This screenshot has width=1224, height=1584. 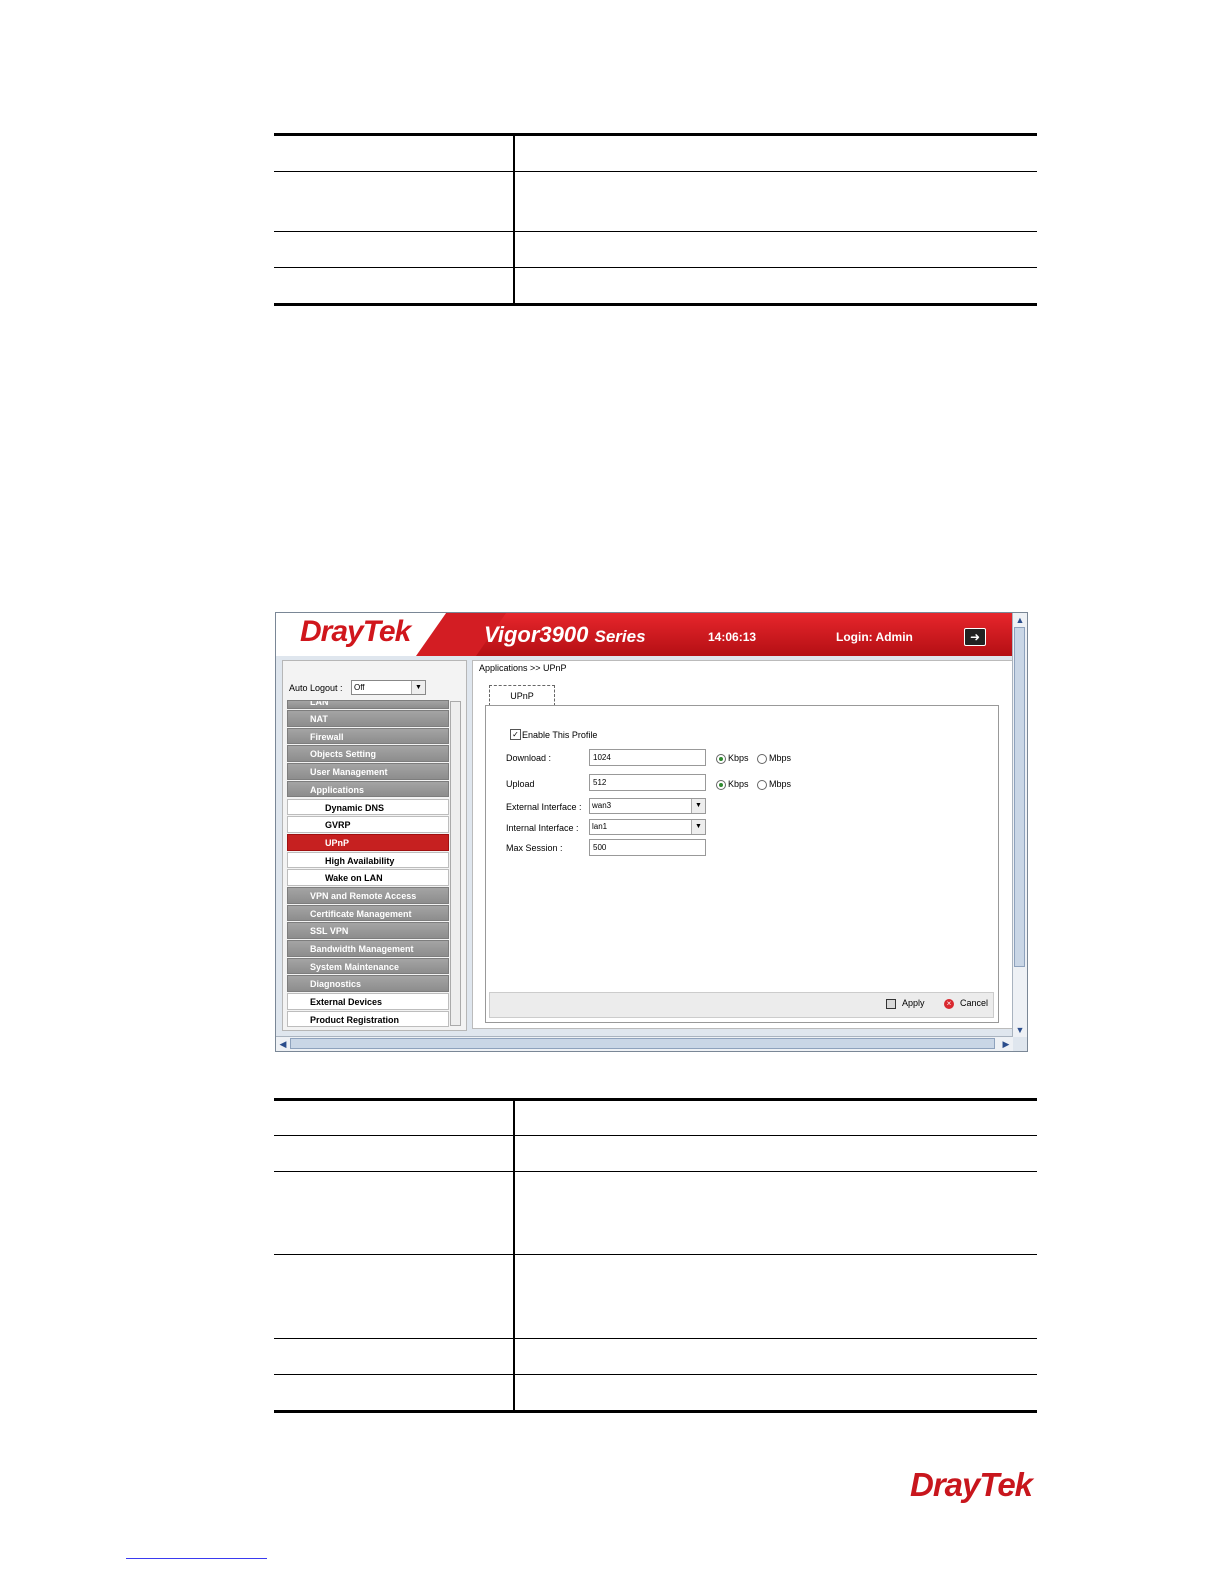 I want to click on login-status: Login: Admin, so click(x=874, y=637).